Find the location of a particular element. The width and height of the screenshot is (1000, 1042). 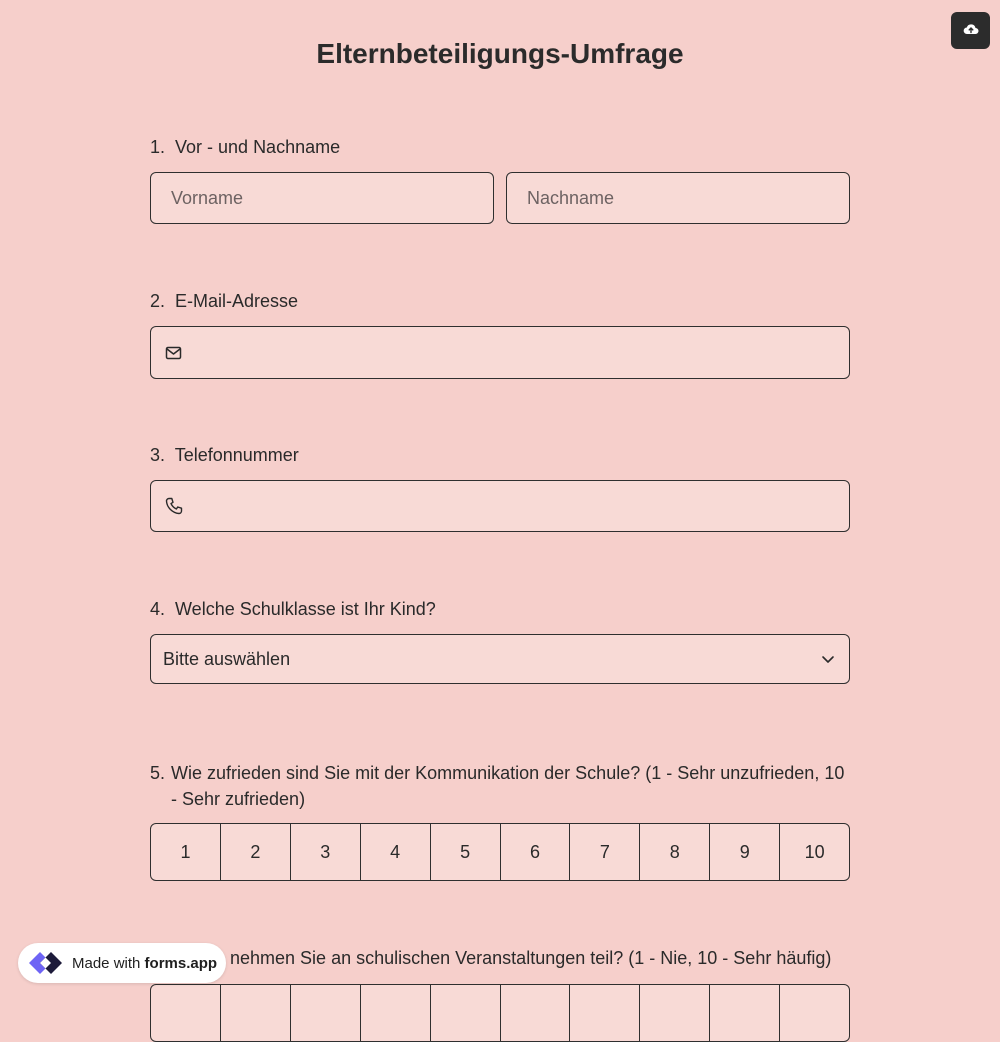

last-name-field: Nachname is located at coordinates (678, 198).